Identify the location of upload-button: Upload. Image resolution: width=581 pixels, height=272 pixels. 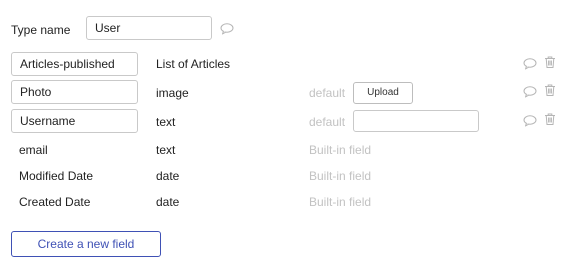
(383, 93).